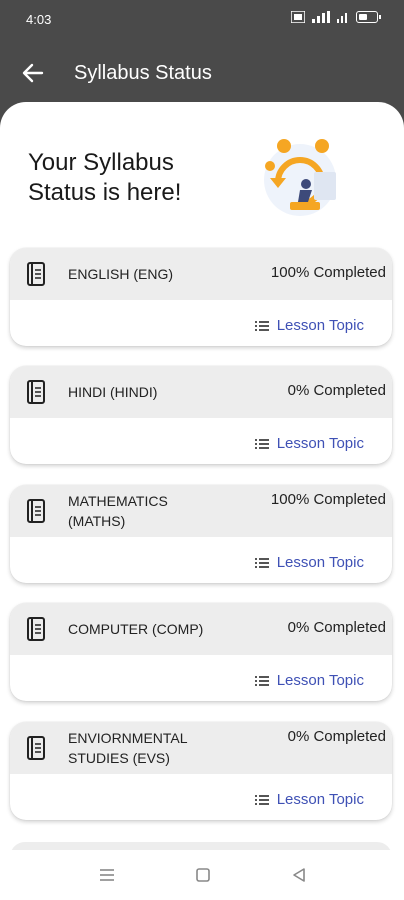 Image resolution: width=404 pixels, height=900 pixels. I want to click on status-bar: 4:03, so click(202, 20).